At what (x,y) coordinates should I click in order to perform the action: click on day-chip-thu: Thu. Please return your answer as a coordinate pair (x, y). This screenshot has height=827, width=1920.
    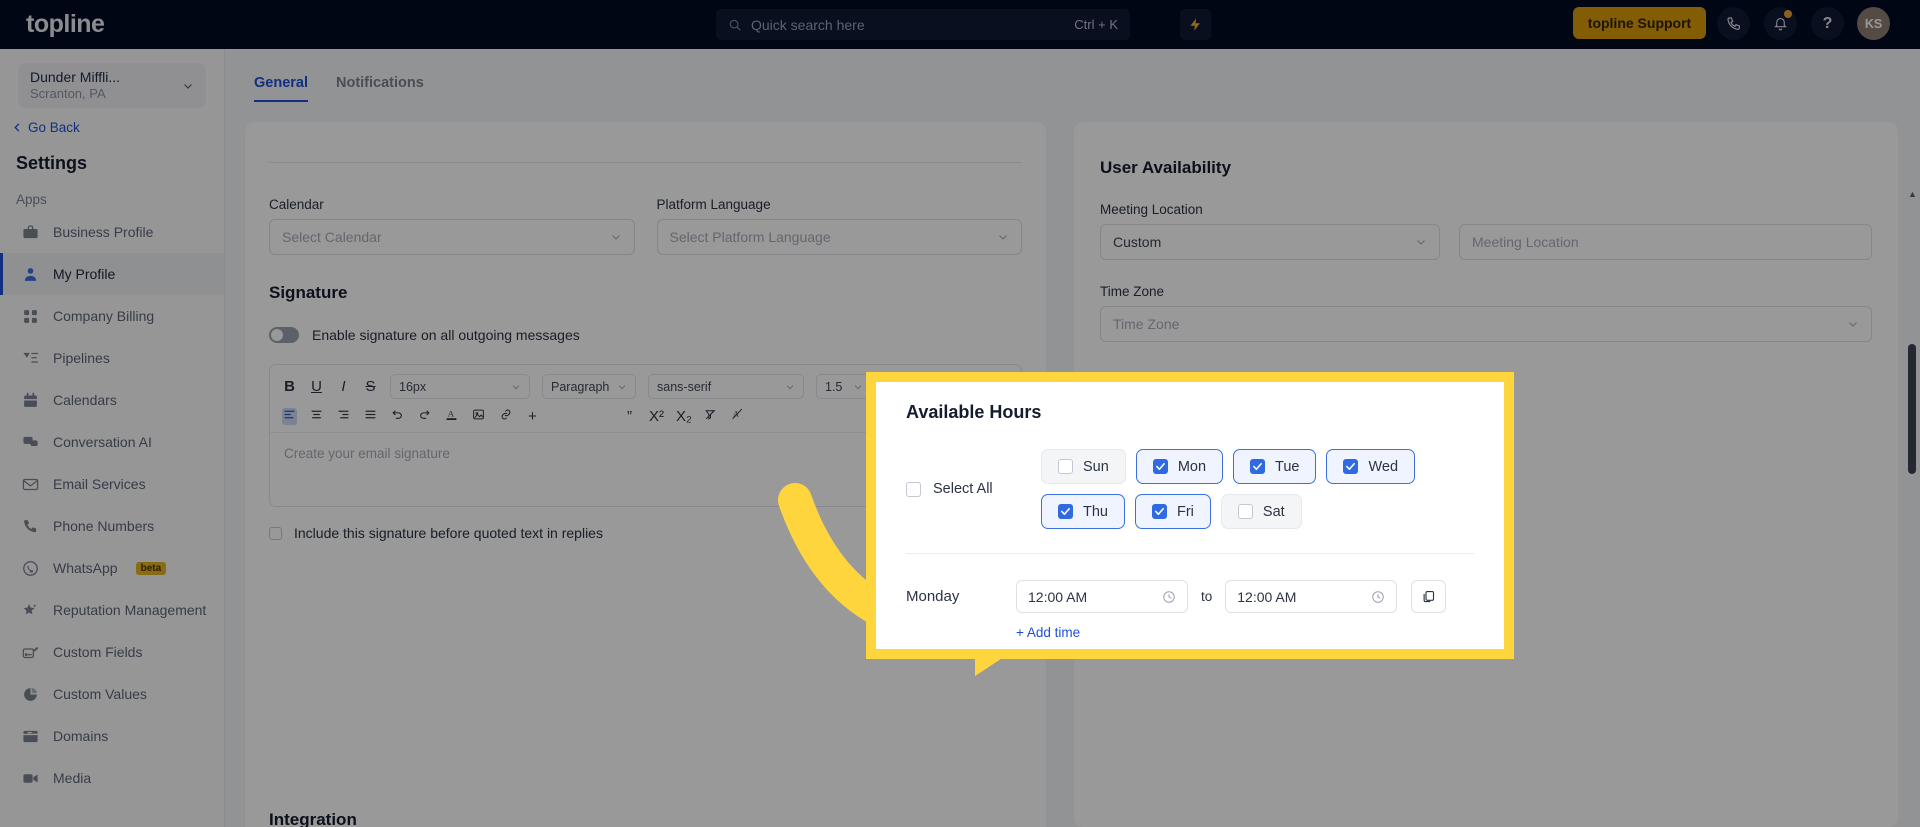
    Looking at the image, I should click on (1083, 511).